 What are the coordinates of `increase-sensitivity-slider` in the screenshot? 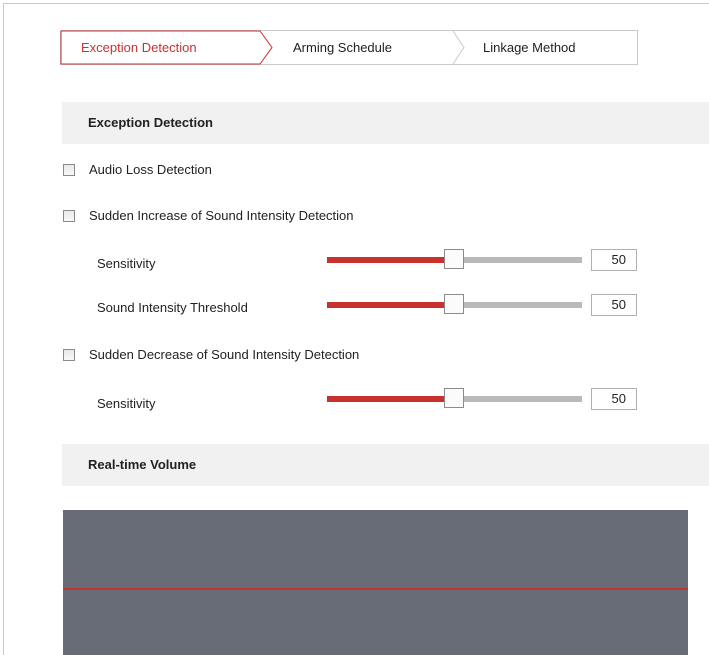 It's located at (454, 260).